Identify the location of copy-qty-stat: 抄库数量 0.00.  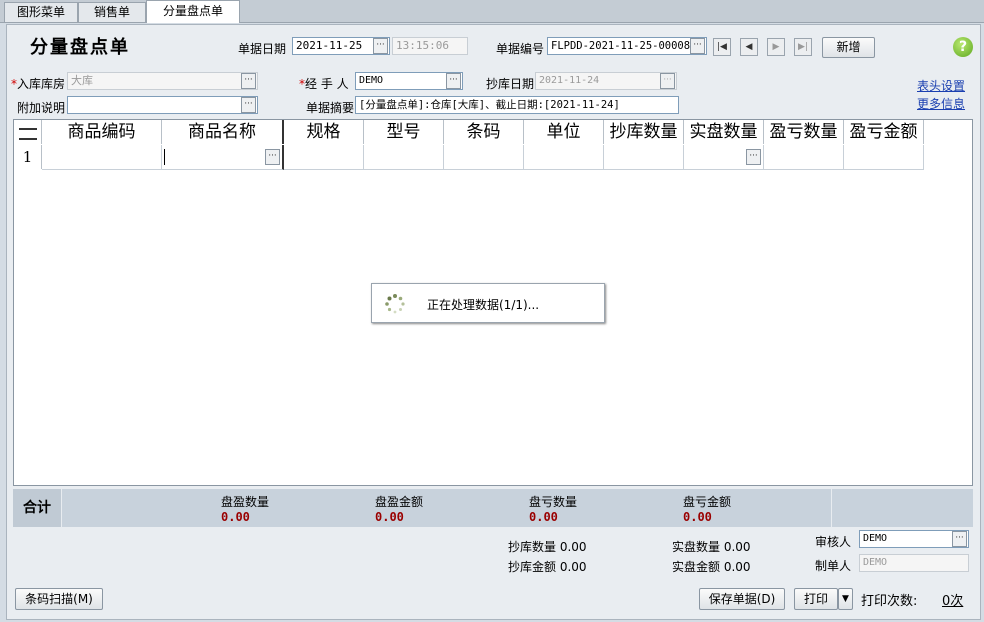
(547, 547).